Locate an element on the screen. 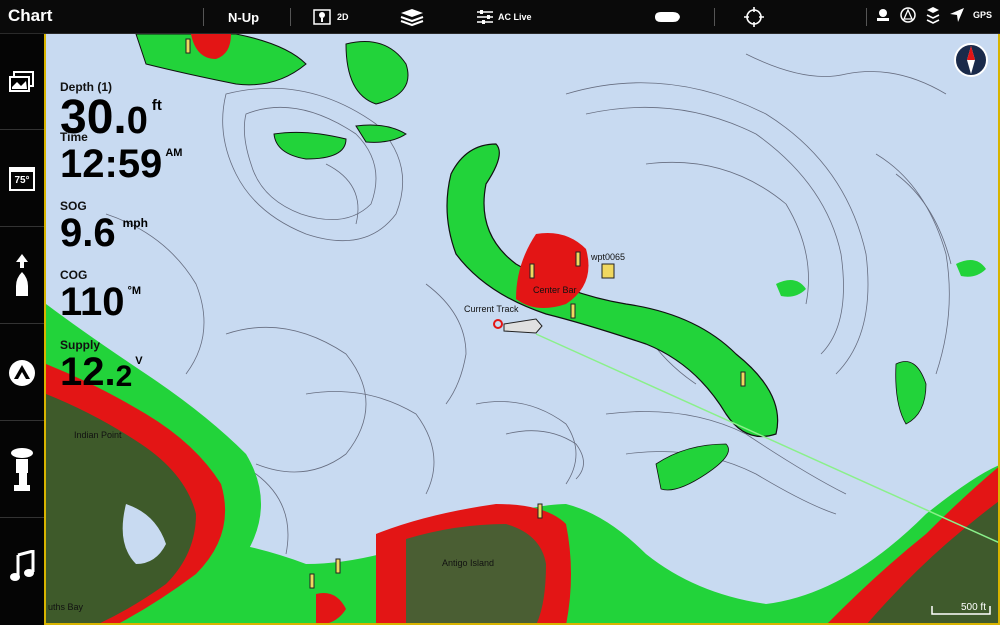 The height and width of the screenshot is (625, 1000). scale-label: 500 ft is located at coordinates (973, 607).